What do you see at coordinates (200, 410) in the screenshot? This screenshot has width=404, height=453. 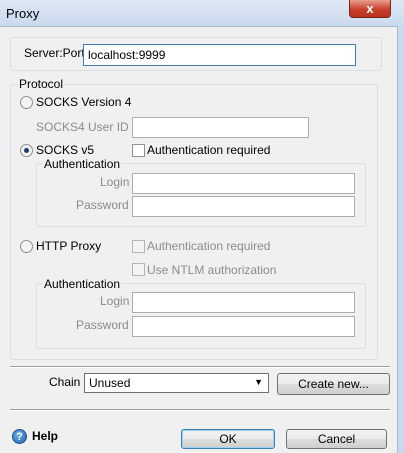 I see `separator-bottom` at bounding box center [200, 410].